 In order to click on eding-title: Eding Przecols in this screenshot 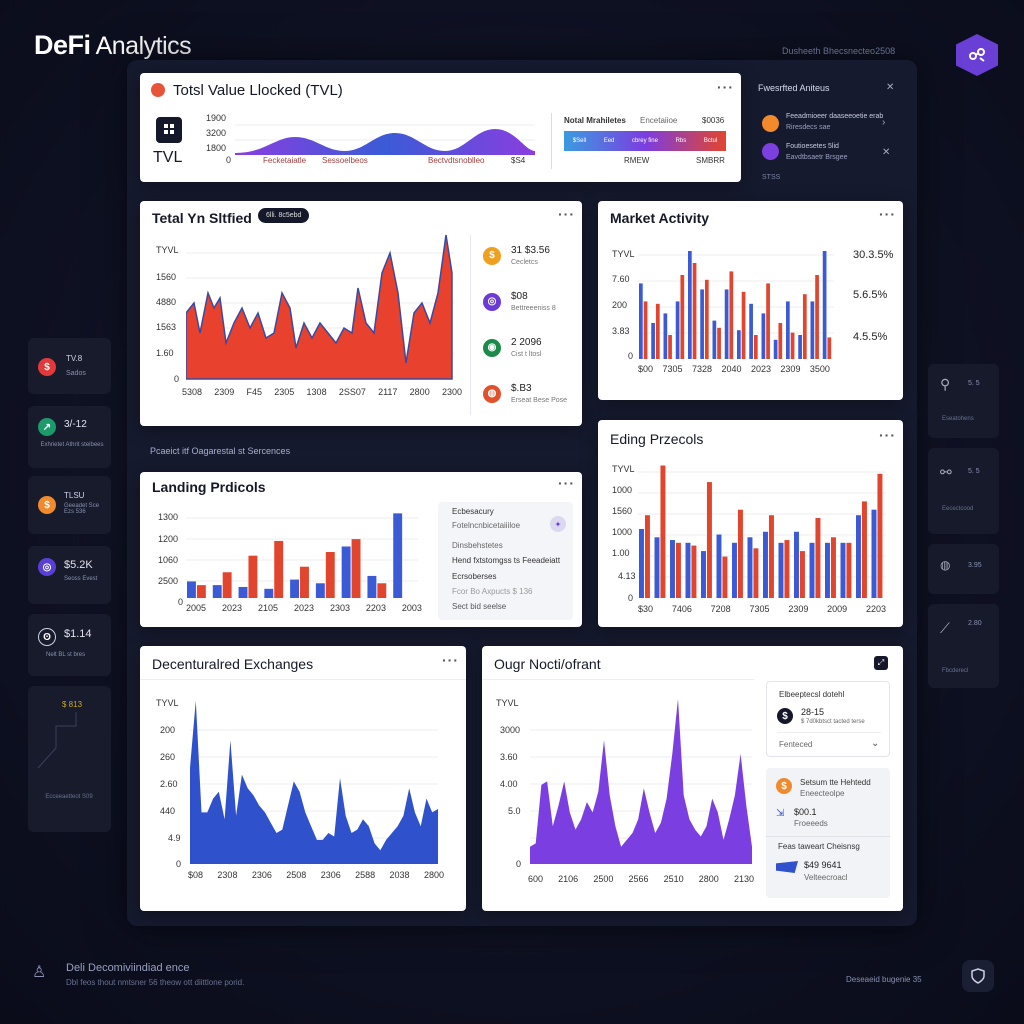, I will do `click(657, 439)`.